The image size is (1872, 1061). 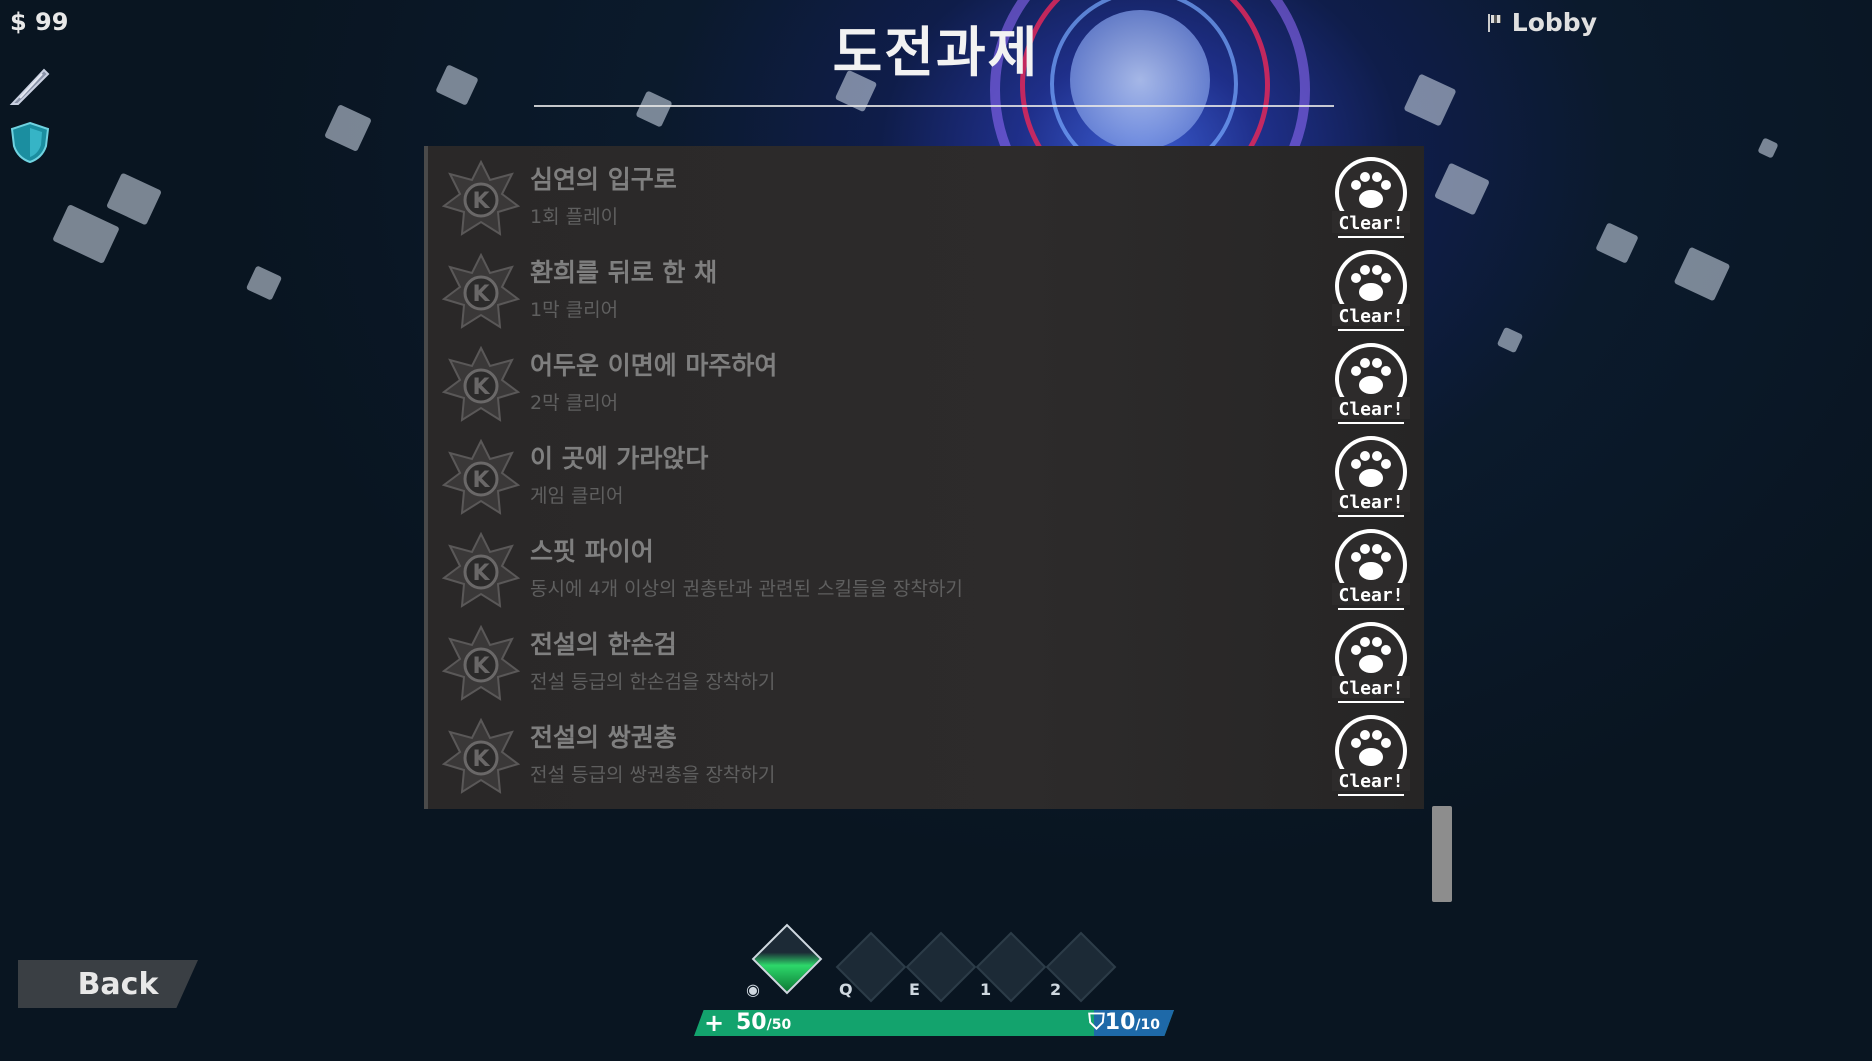 What do you see at coordinates (936, 52) in the screenshot?
I see `page-title: 도전과제` at bounding box center [936, 52].